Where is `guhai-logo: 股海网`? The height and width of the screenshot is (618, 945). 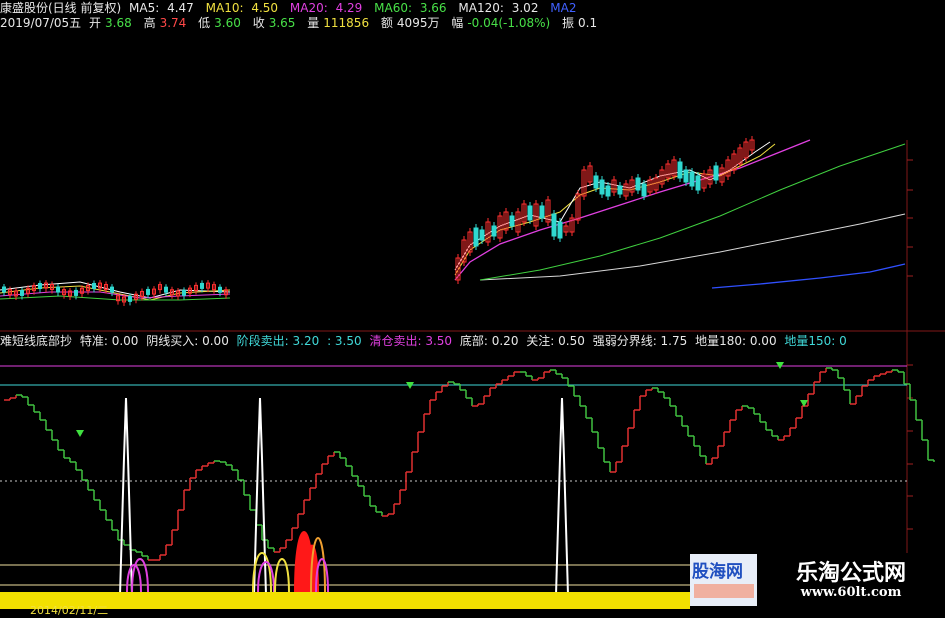 guhai-logo: 股海网 is located at coordinates (723, 580).